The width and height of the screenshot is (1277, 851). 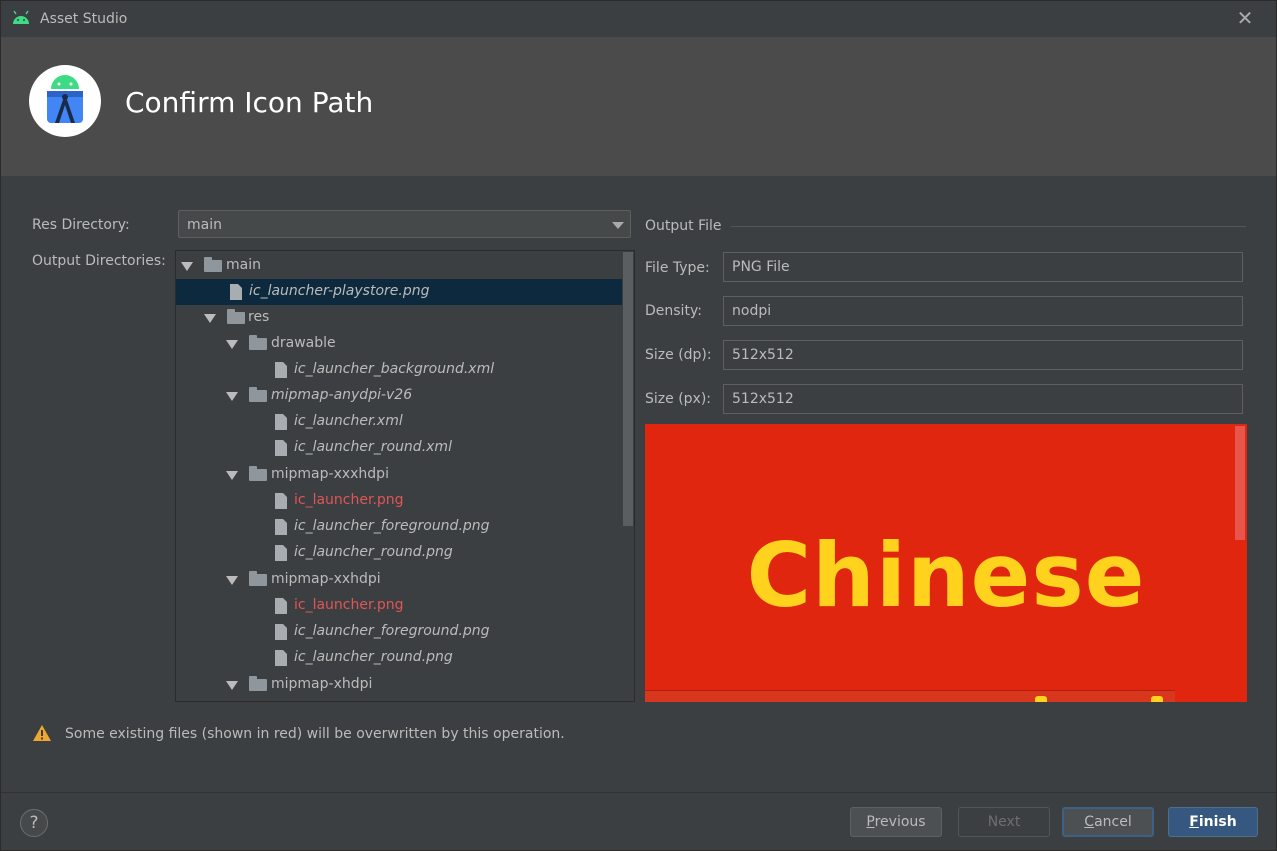 I want to click on tree-row: main, so click(x=399, y=266).